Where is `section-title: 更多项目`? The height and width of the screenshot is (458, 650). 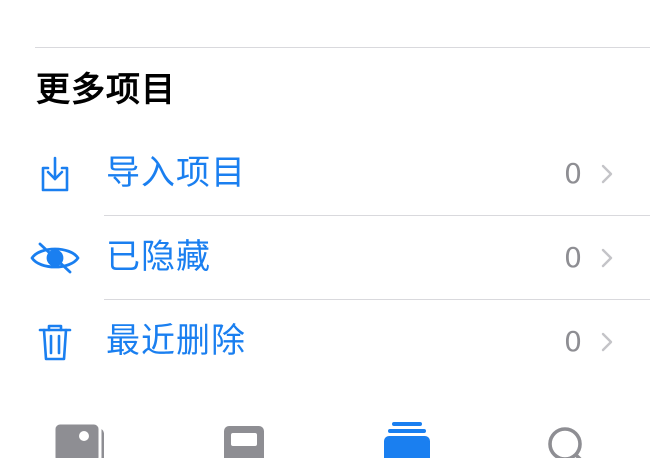
section-title: 更多项目 is located at coordinates (106, 90).